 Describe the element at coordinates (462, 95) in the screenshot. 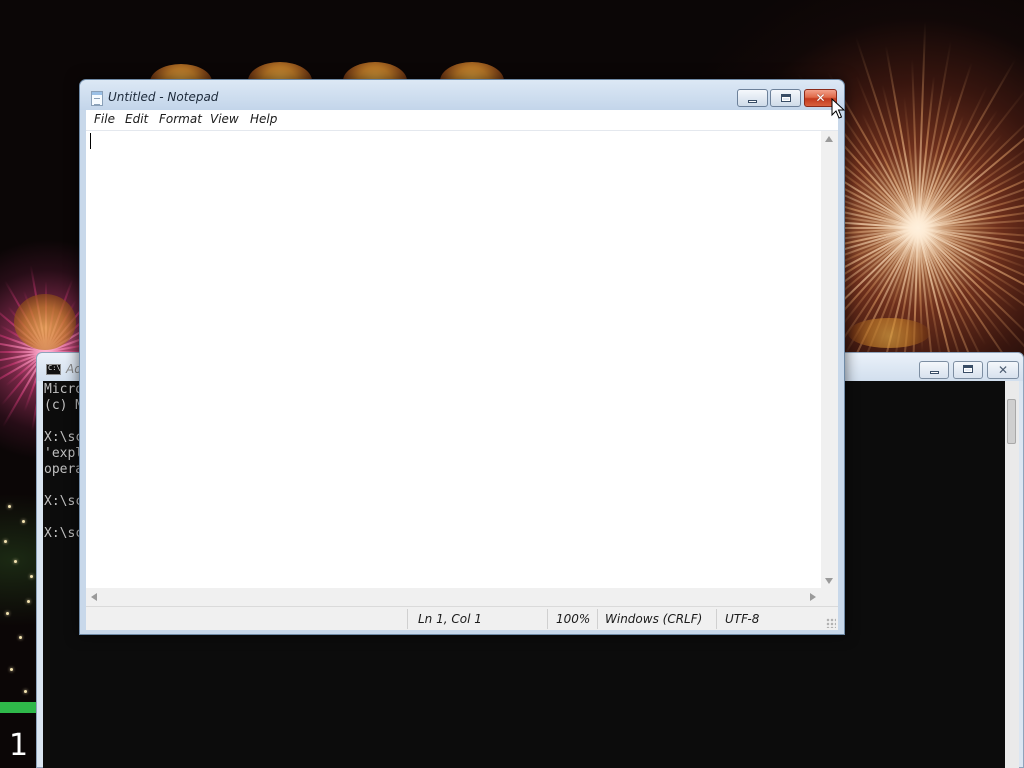

I see `notepad-title-bar: Untitled - Notepad ✕` at that location.